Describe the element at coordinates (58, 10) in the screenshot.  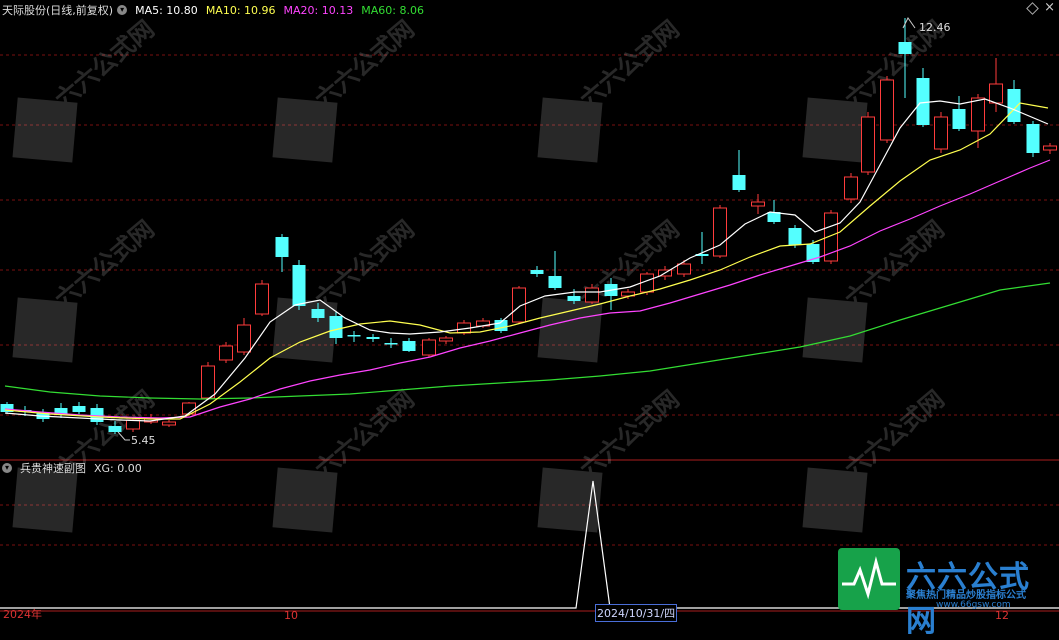
I see `stock-title: 天际股份(日线,前复权)` at that location.